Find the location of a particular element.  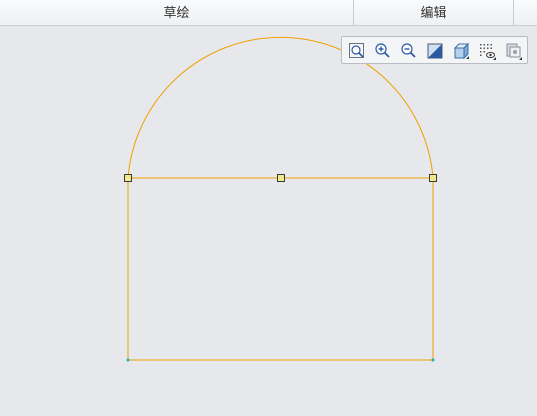

display-style-icon is located at coordinates (461, 51).